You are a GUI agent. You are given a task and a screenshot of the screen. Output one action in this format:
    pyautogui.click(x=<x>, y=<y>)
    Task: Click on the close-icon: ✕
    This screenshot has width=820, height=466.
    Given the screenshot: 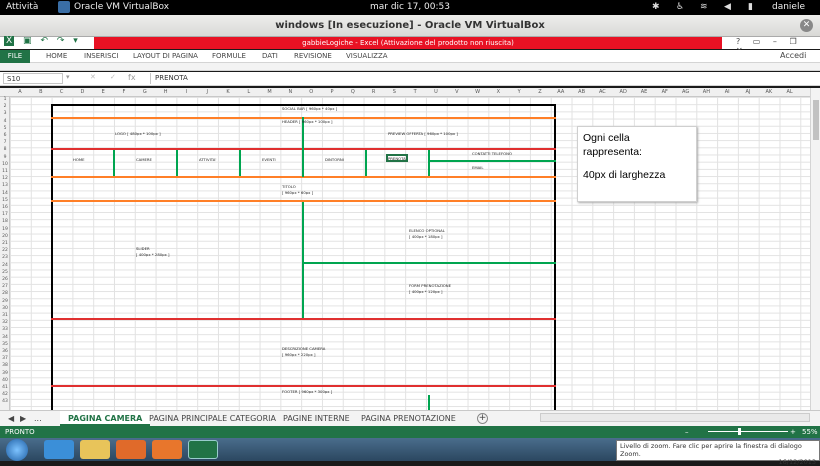 What is the action you would take?
    pyautogui.click(x=806, y=25)
    